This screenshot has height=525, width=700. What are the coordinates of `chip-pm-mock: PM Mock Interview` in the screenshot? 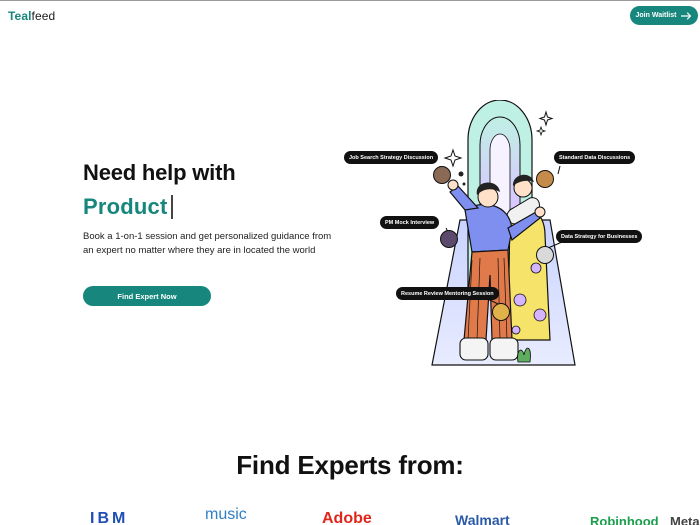 It's located at (410, 222).